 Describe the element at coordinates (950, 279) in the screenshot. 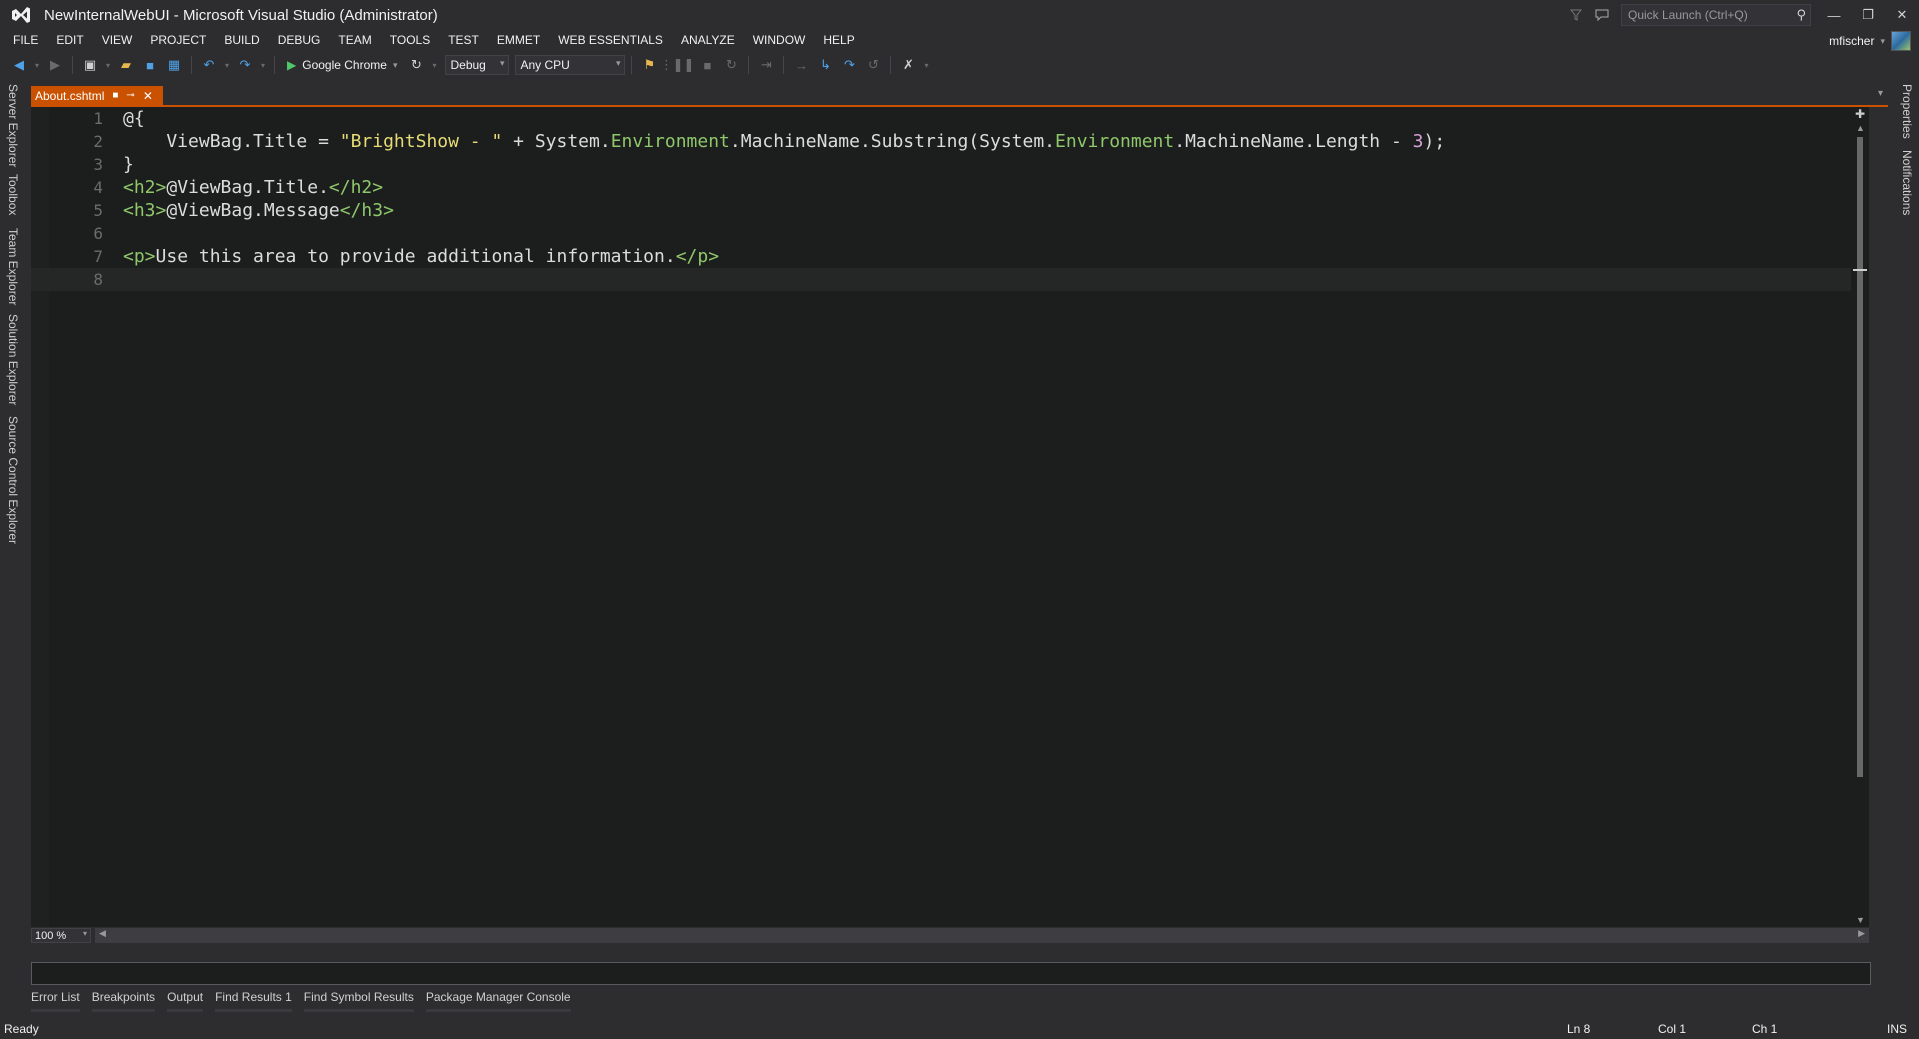

I see `code-line-current: 8` at that location.